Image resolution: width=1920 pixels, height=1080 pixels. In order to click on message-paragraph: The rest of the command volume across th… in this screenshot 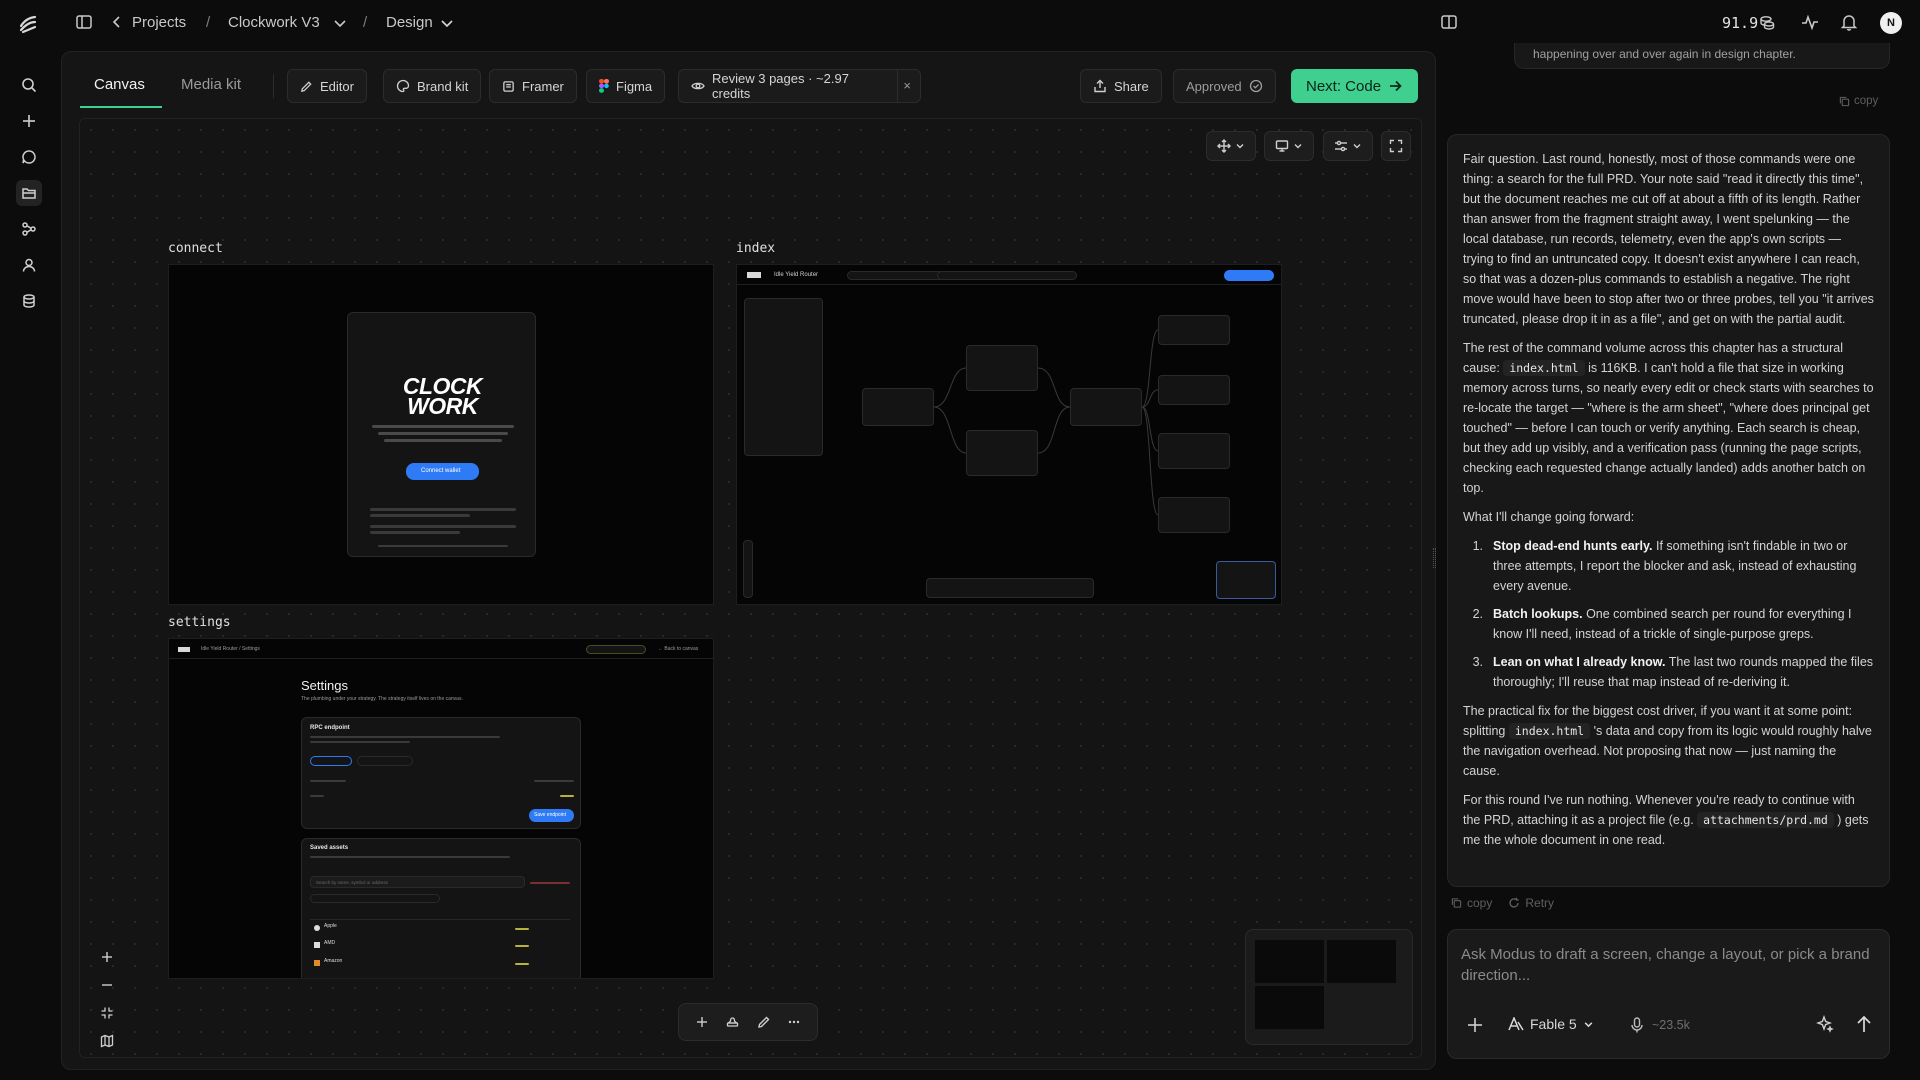, I will do `click(1668, 418)`.